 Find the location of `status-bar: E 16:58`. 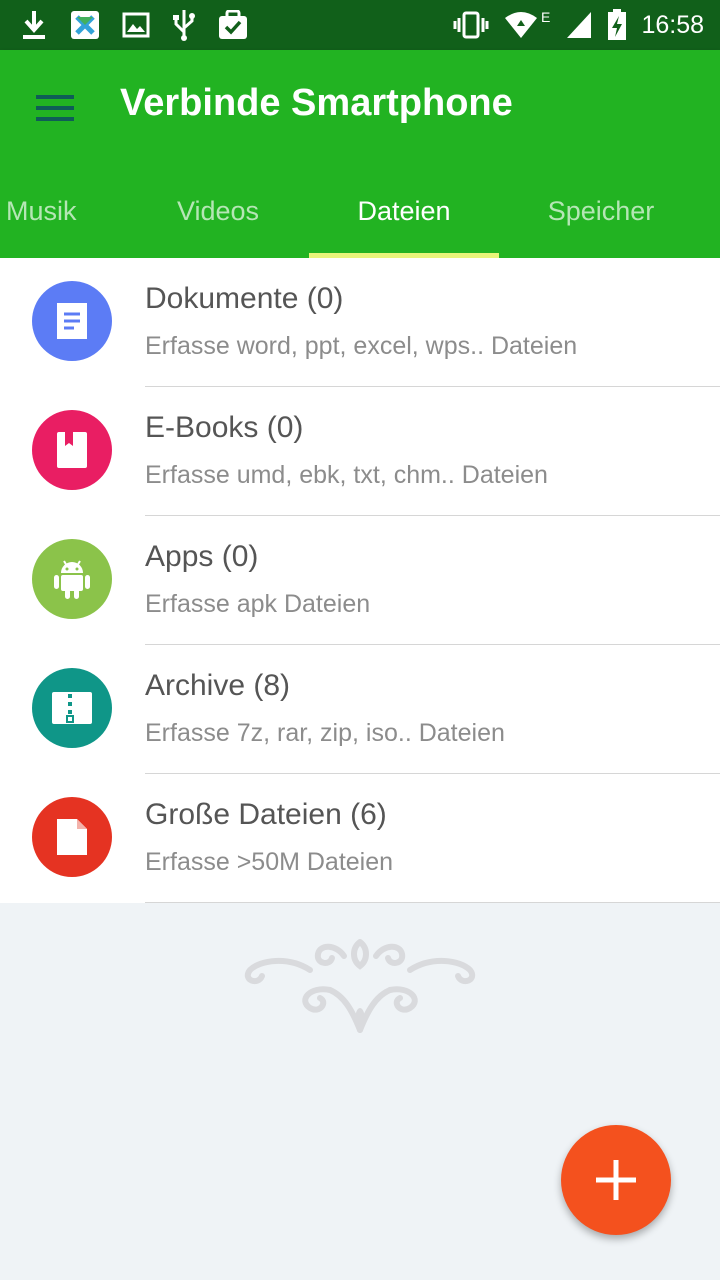

status-bar: E 16:58 is located at coordinates (360, 25).